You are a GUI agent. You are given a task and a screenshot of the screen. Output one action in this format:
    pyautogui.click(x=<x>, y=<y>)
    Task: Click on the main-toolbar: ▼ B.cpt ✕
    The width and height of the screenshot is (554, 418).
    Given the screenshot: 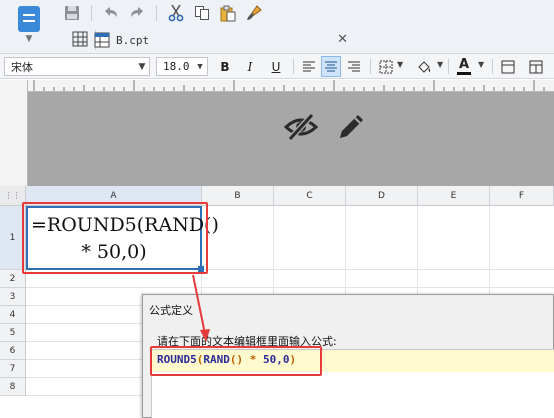 What is the action you would take?
    pyautogui.click(x=277, y=27)
    